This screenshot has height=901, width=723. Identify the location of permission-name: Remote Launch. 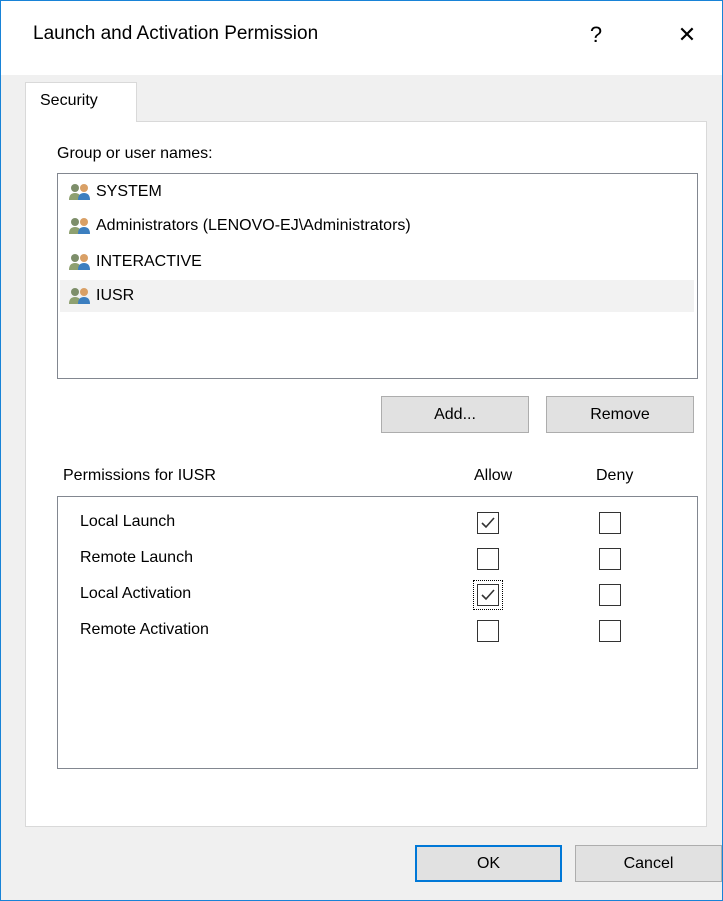
(136, 557).